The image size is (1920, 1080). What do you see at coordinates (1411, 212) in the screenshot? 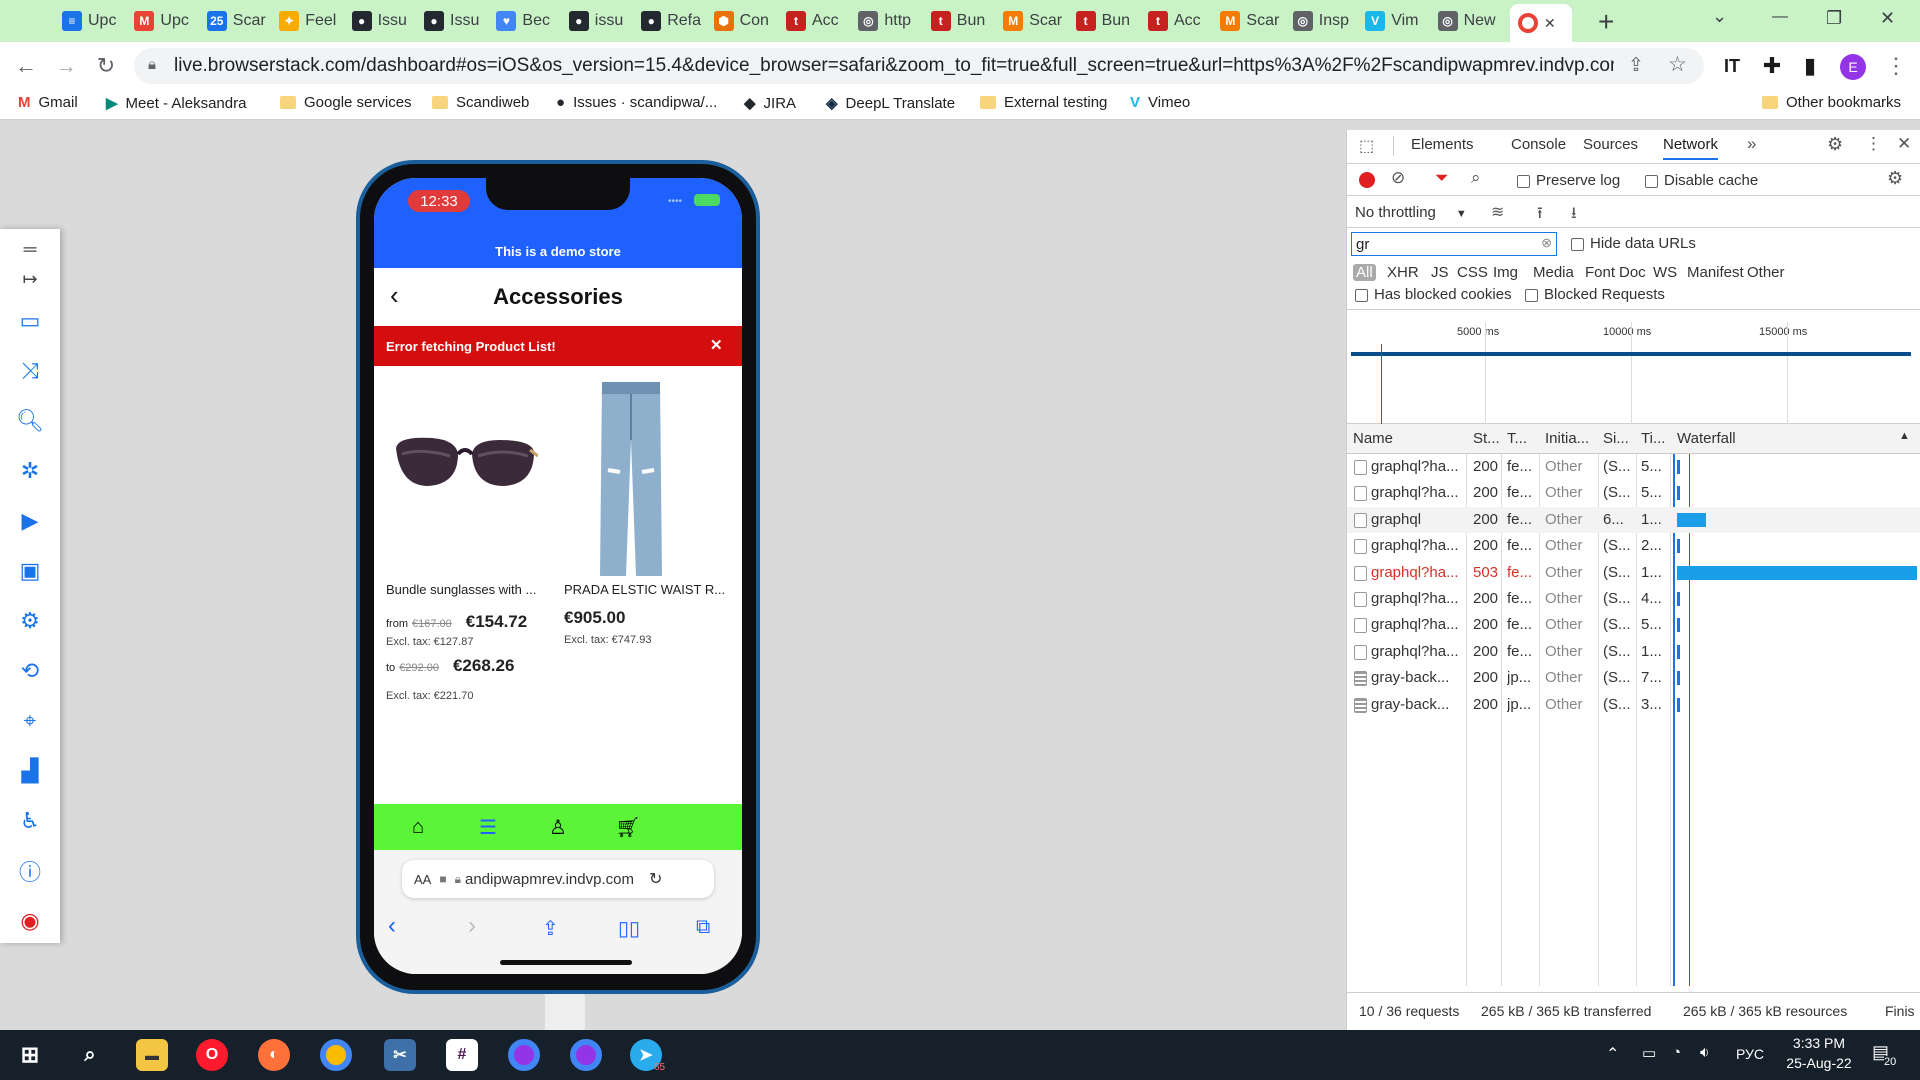
I see `throttling-select: No throttling ▼` at bounding box center [1411, 212].